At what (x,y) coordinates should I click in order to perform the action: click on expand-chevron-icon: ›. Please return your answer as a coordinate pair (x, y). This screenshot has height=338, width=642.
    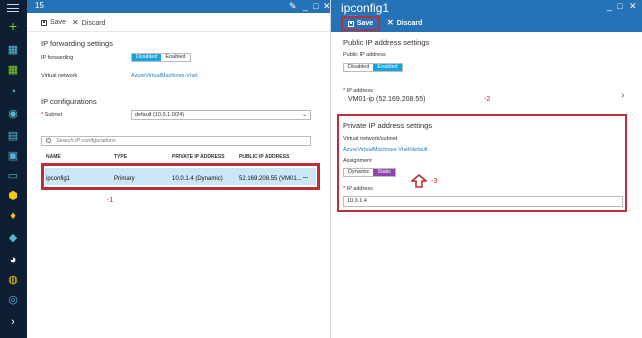
    Looking at the image, I should click on (13, 322).